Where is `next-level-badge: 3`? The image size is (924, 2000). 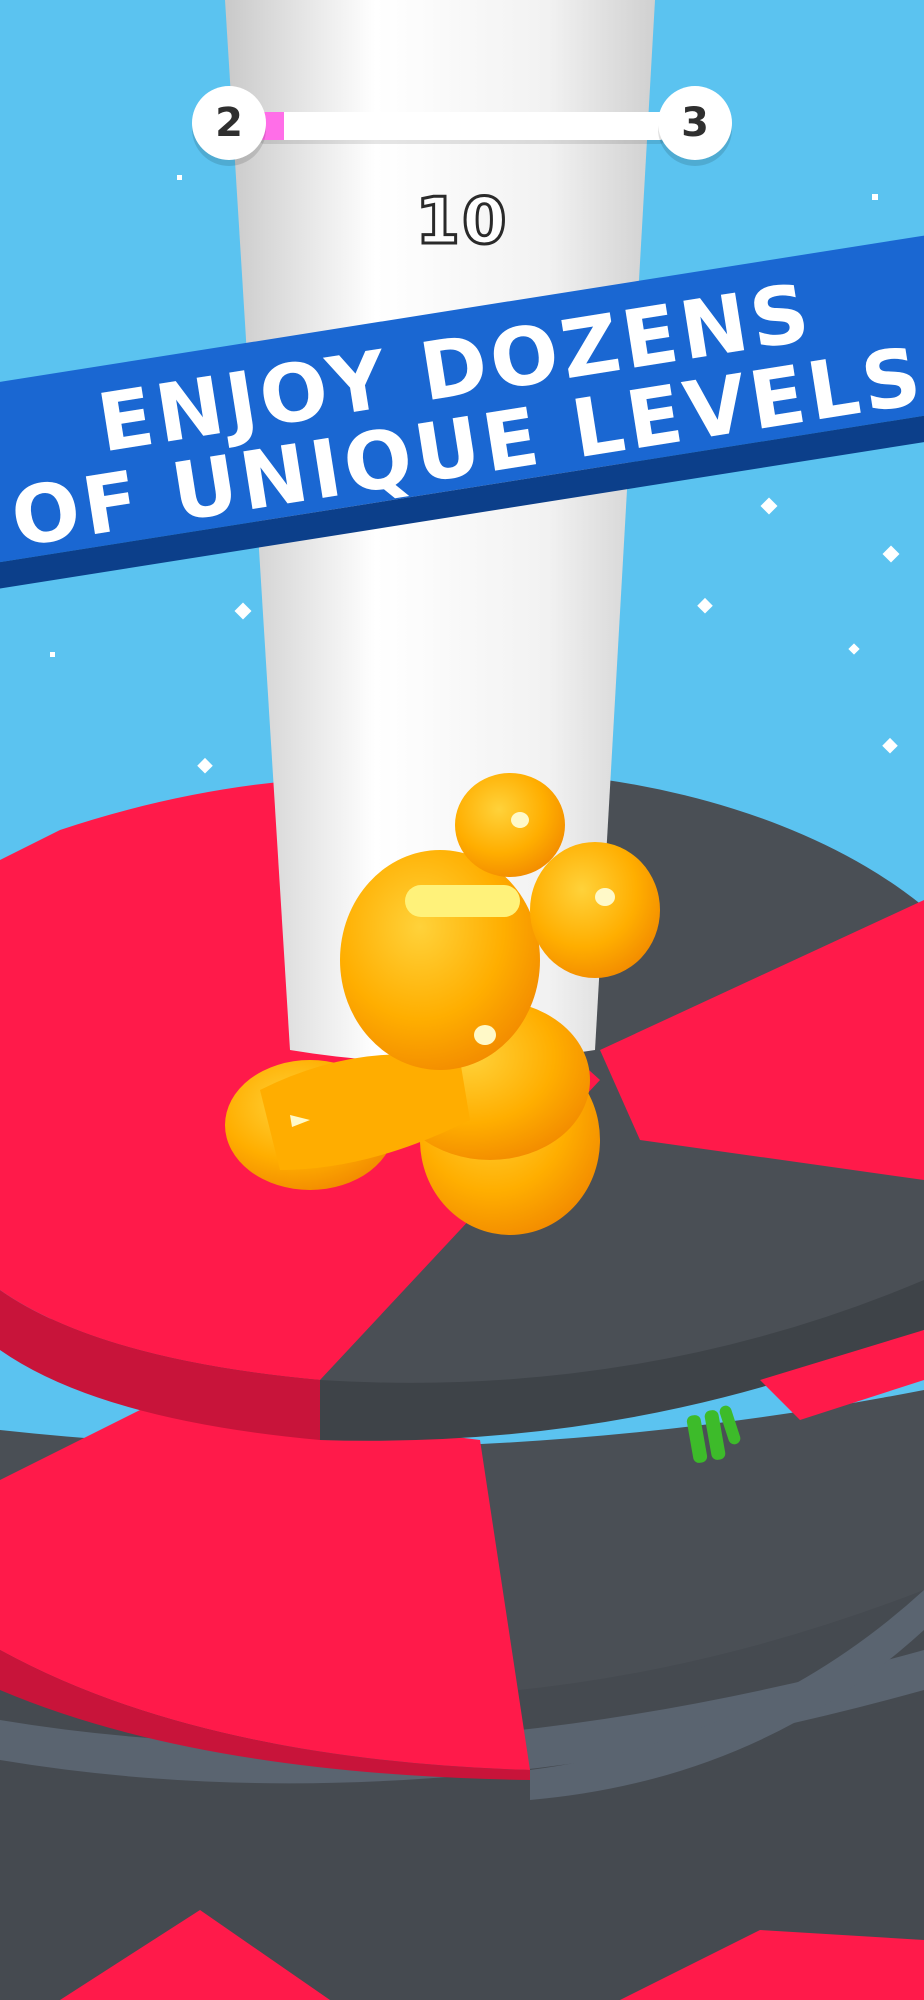
next-level-badge: 3 is located at coordinates (695, 123).